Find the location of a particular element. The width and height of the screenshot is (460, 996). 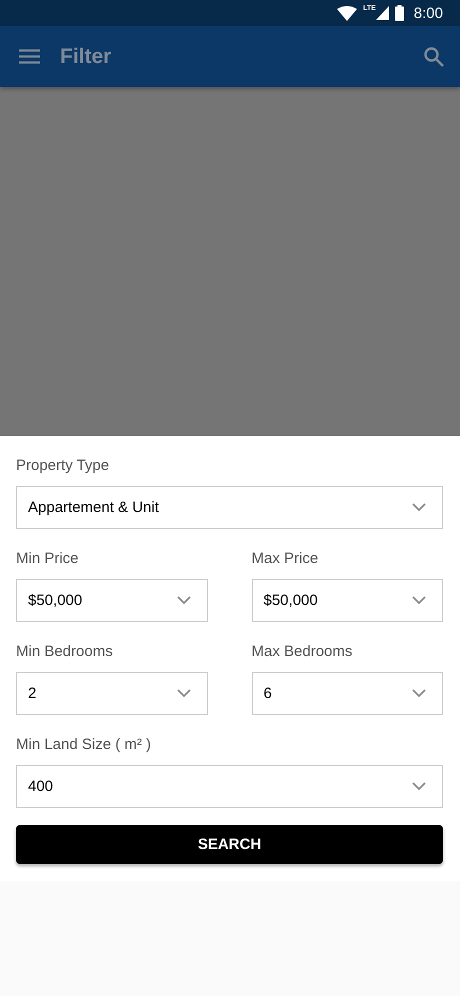

dropdown-field: Appartement & Unit is located at coordinates (229, 507).